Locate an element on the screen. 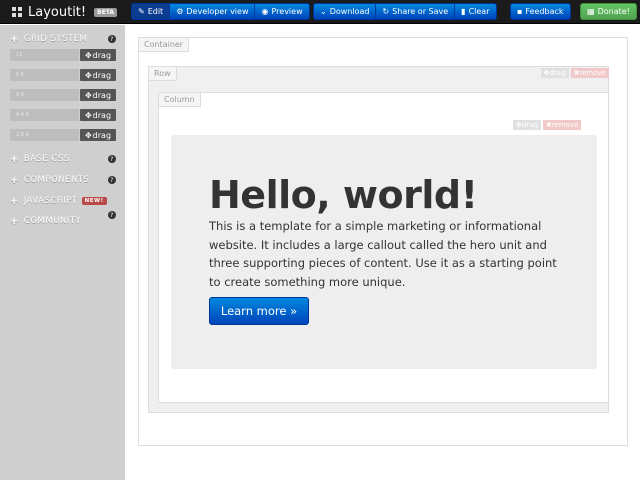  components-header: + COMPONENTS ? is located at coordinates (63, 180).